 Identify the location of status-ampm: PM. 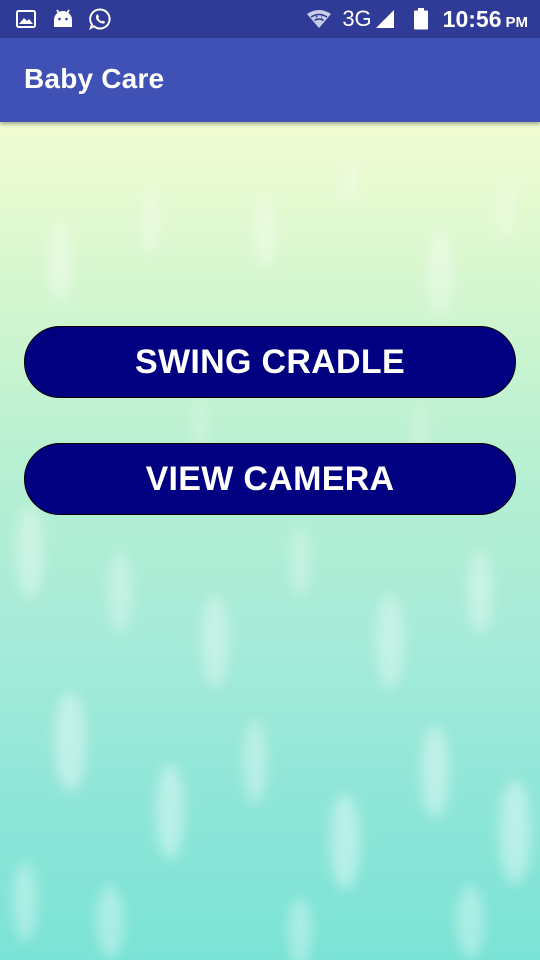
(517, 22).